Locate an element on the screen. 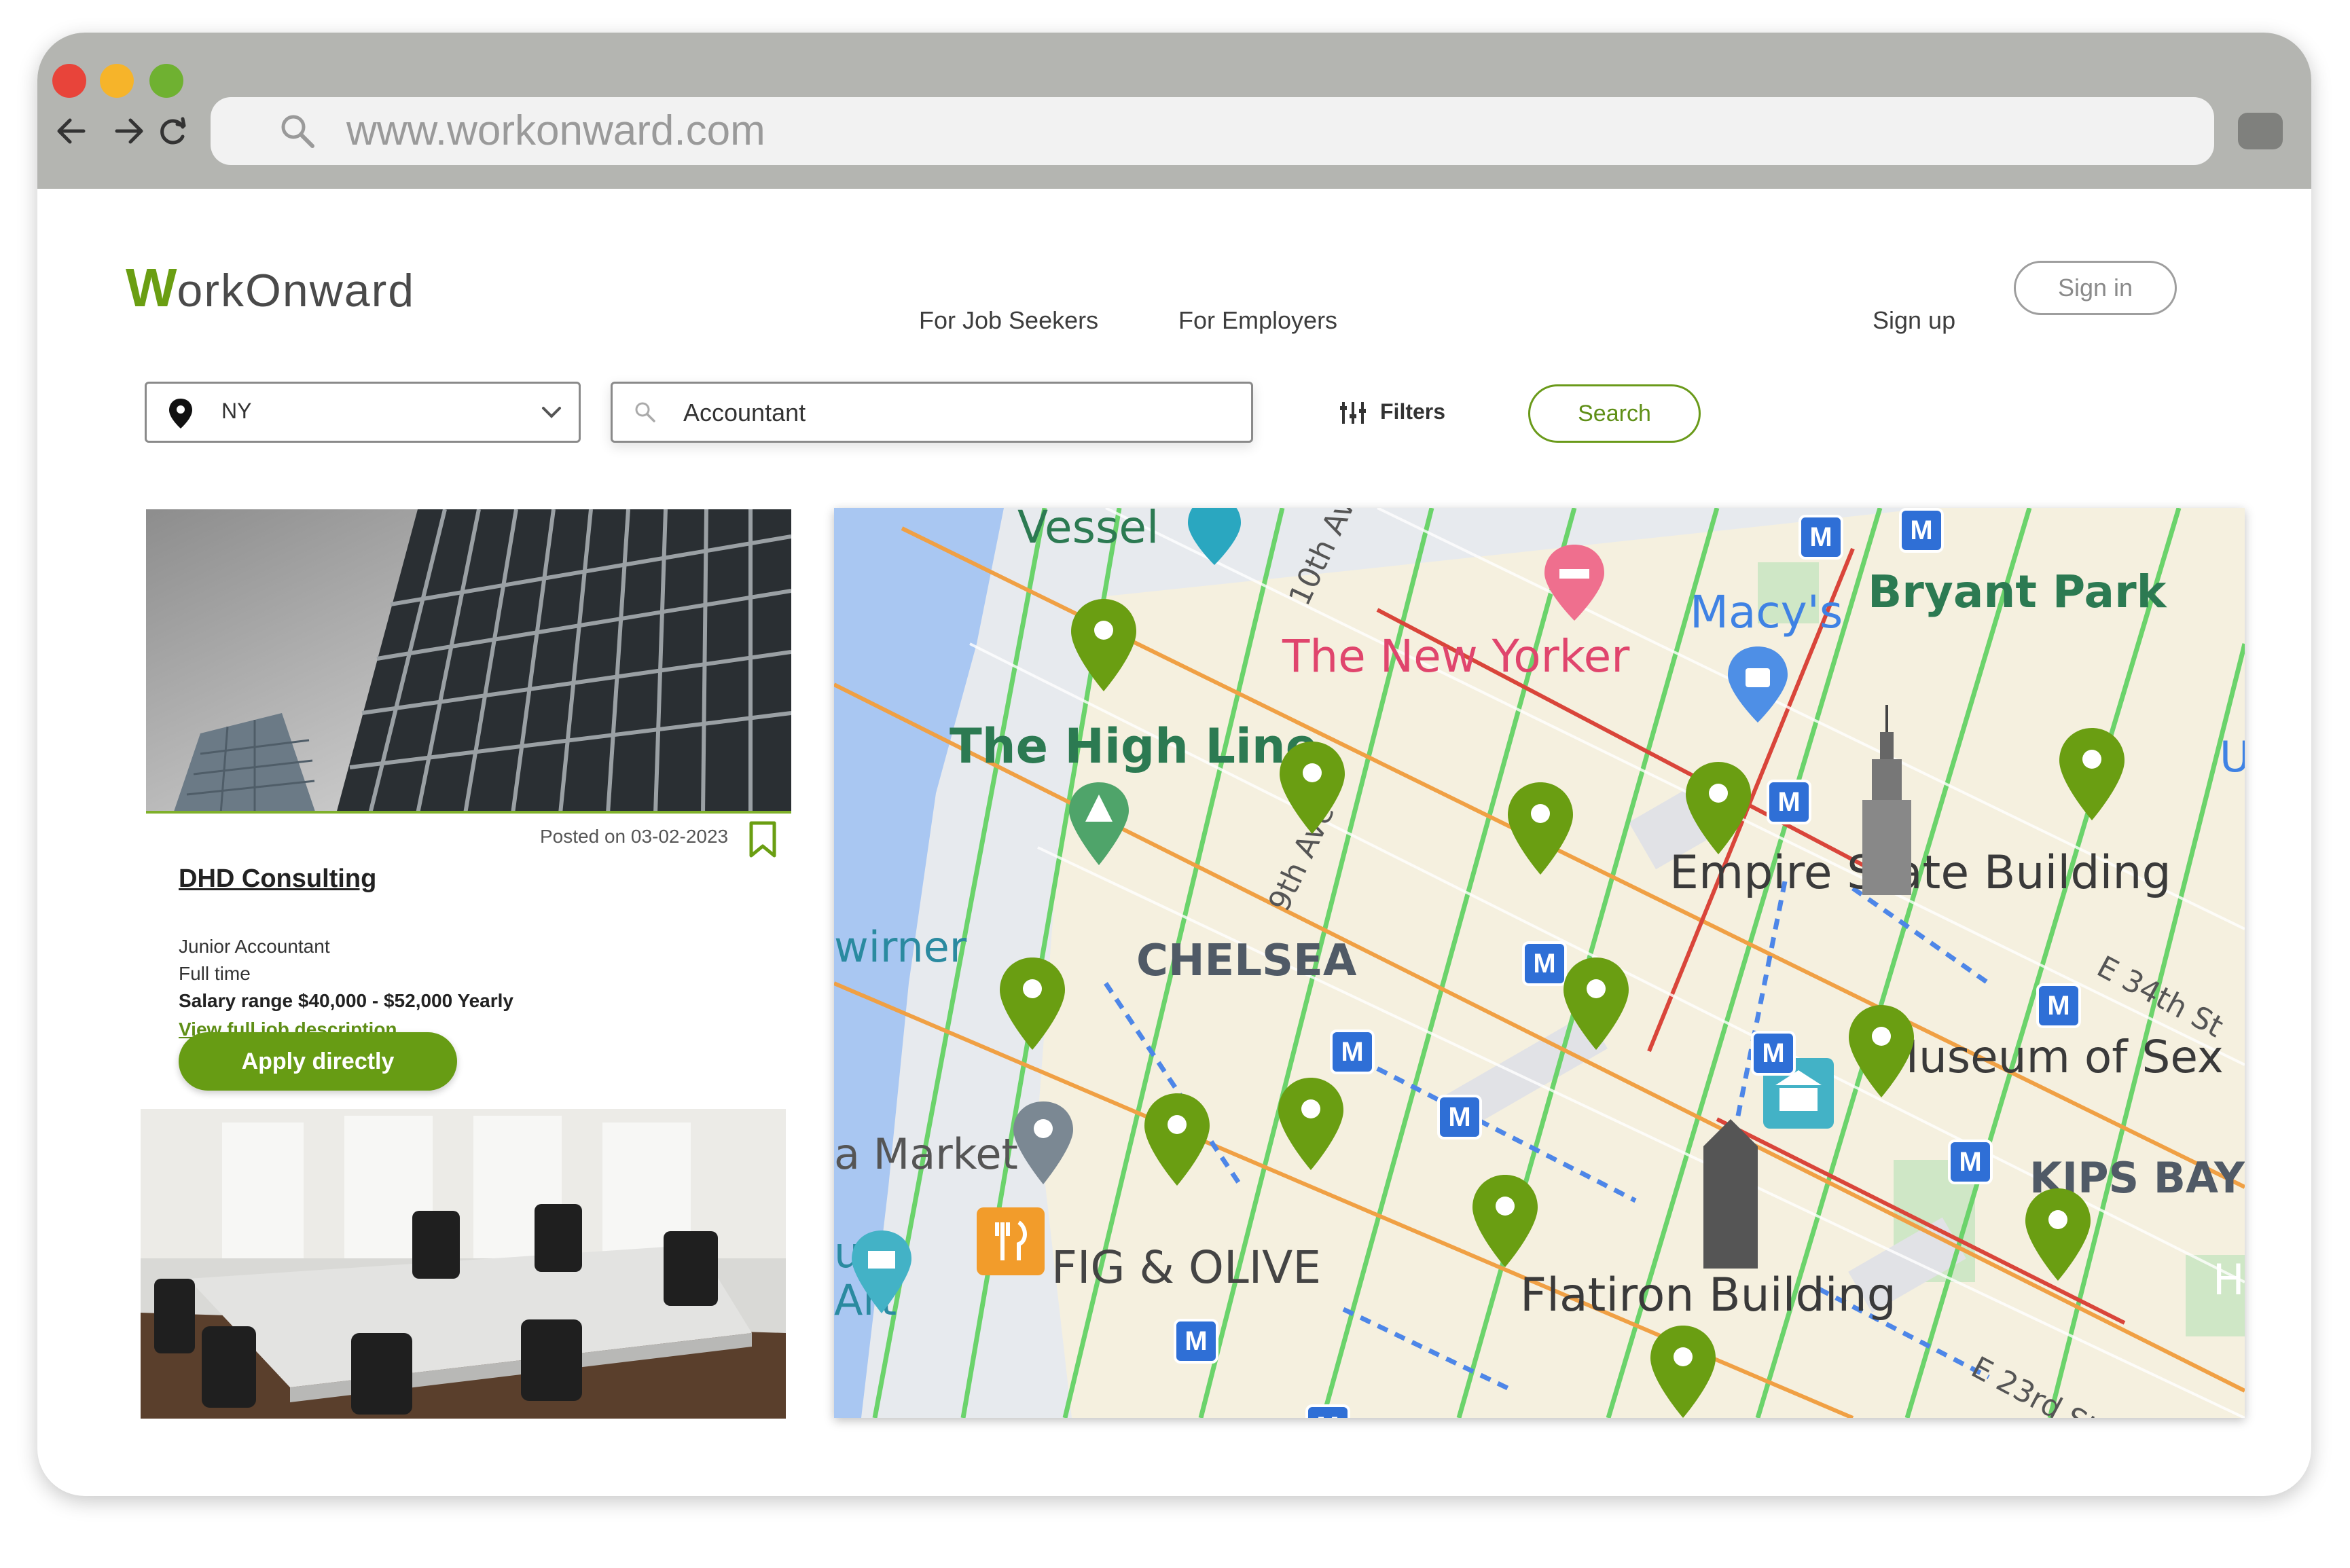 Image resolution: width=2350 pixels, height=1568 pixels. hotel-poi-icon is located at coordinates (1574, 582).